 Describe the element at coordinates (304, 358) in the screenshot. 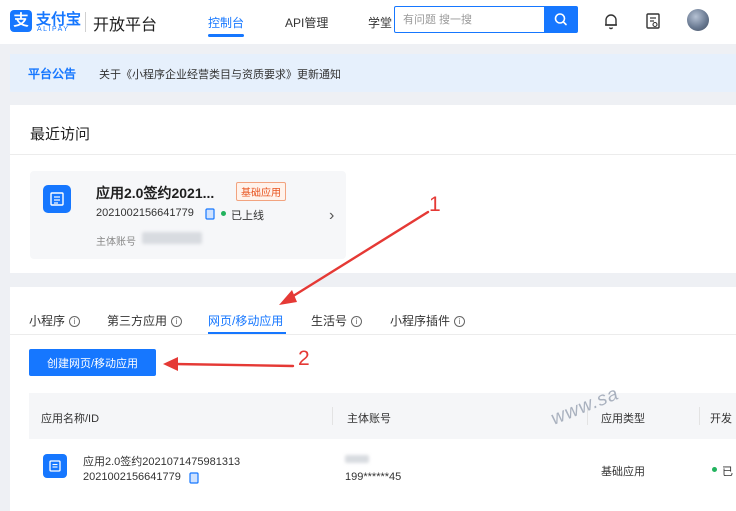

I see `annotation-number-2: 2` at that location.